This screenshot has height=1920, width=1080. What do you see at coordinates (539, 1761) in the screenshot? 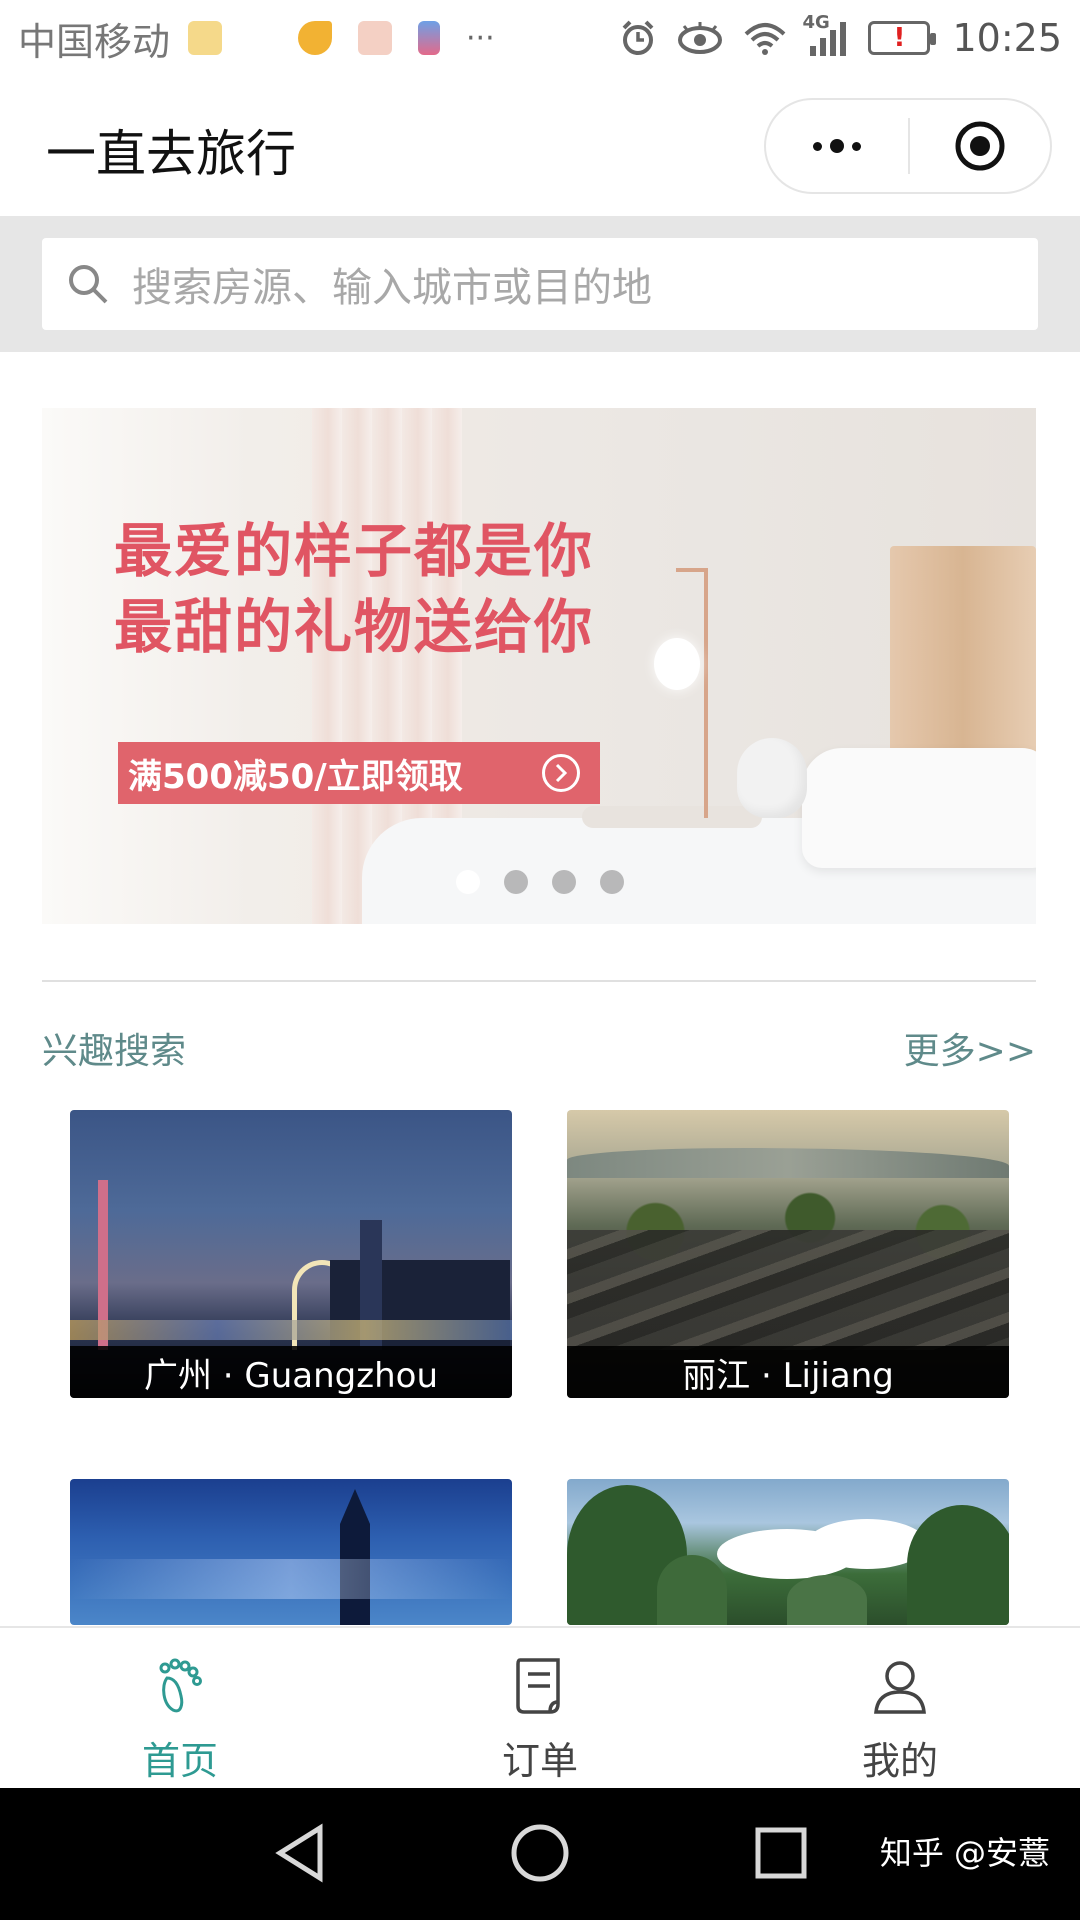
I see `tab-label: 订单` at bounding box center [539, 1761].